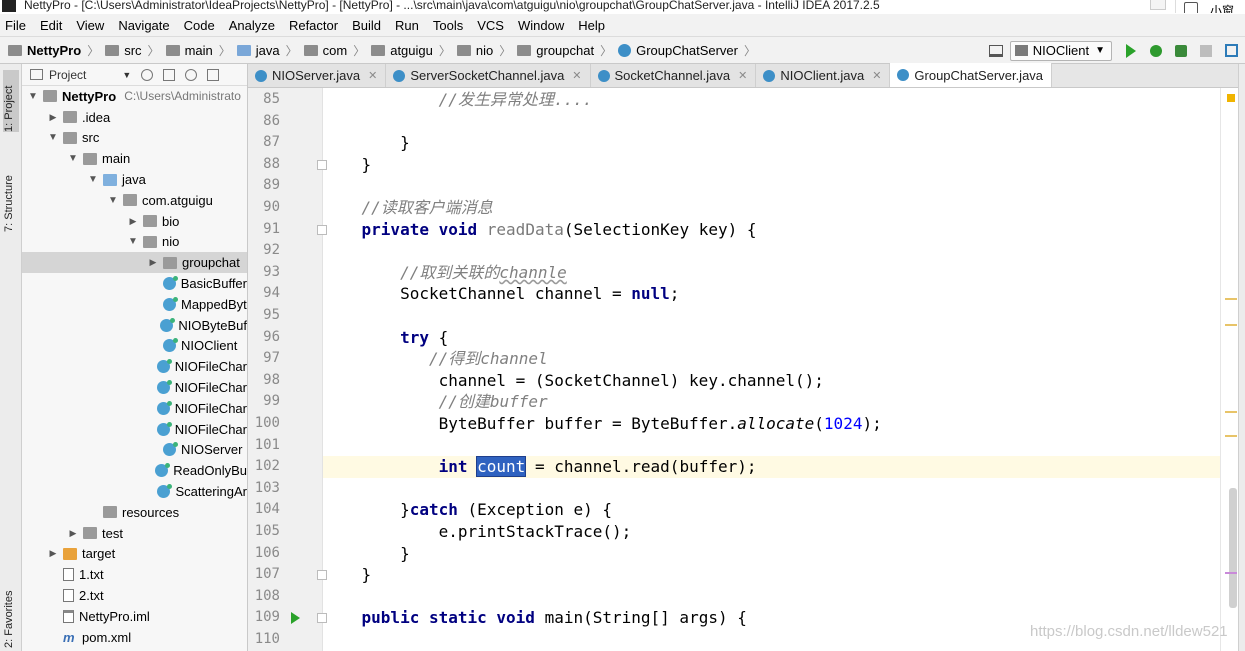 Image resolution: width=1245 pixels, height=651 pixels. Describe the element at coordinates (483, 50) in the screenshot. I see `breadcrumb-item: nio 〉` at that location.